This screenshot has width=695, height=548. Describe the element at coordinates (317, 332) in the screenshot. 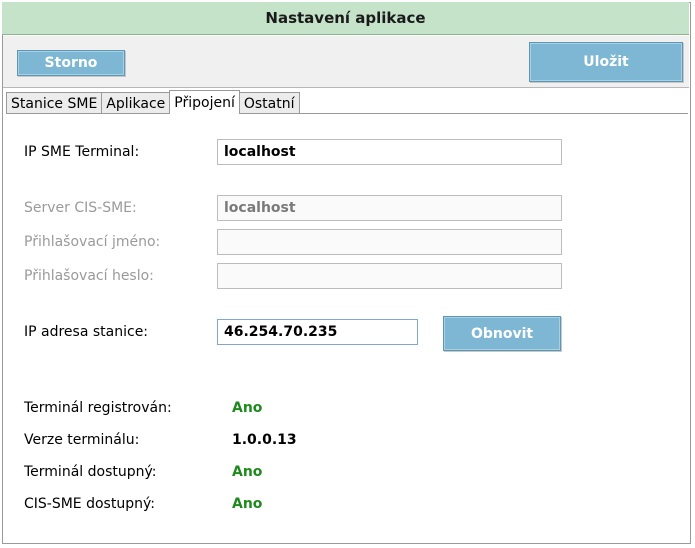

I see `station-ip-input: 46.254.70.235` at that location.